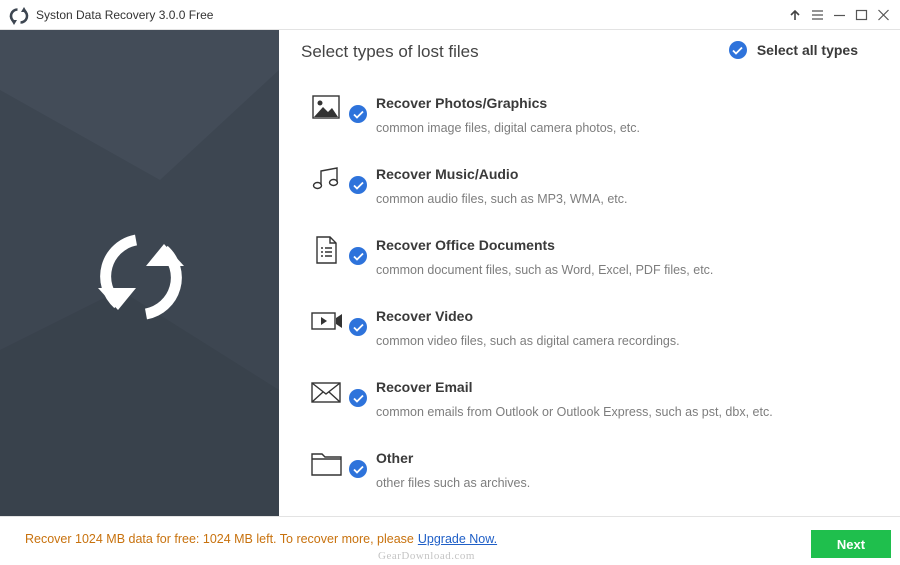 The height and width of the screenshot is (565, 900). I want to click on upload-icon, so click(795, 15).